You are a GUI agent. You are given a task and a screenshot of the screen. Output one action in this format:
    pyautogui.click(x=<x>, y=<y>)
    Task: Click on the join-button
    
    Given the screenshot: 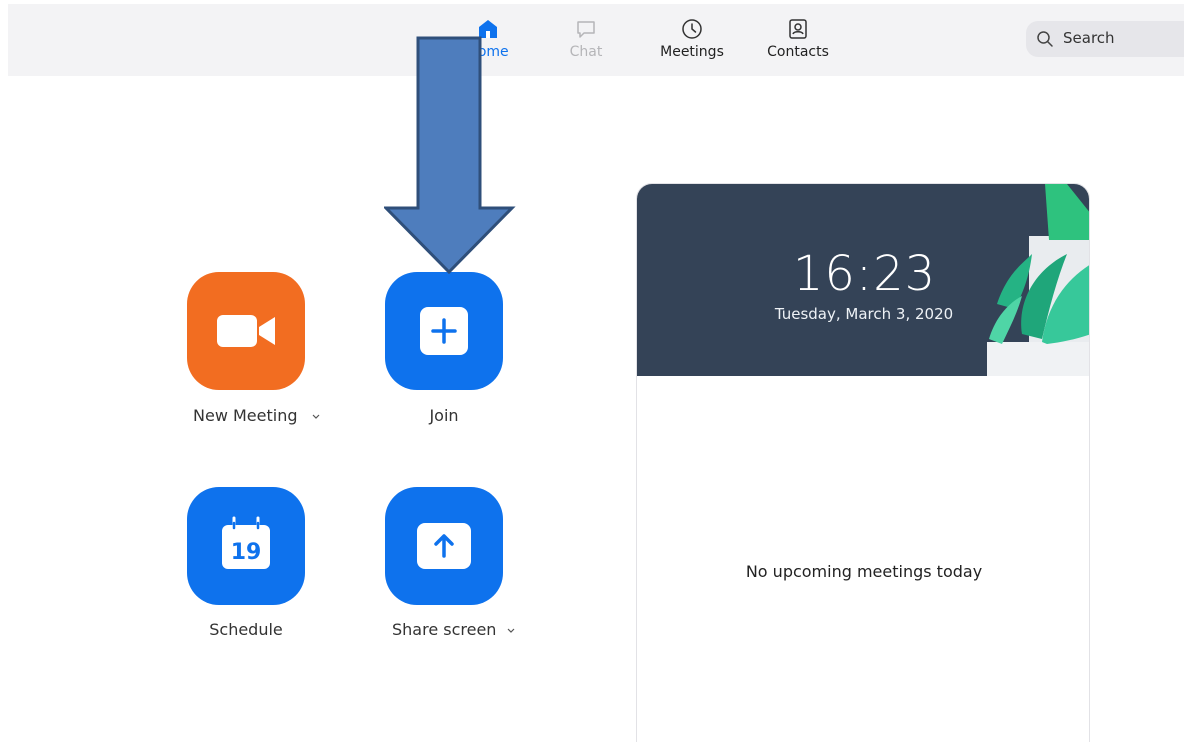 What is the action you would take?
    pyautogui.click(x=444, y=331)
    